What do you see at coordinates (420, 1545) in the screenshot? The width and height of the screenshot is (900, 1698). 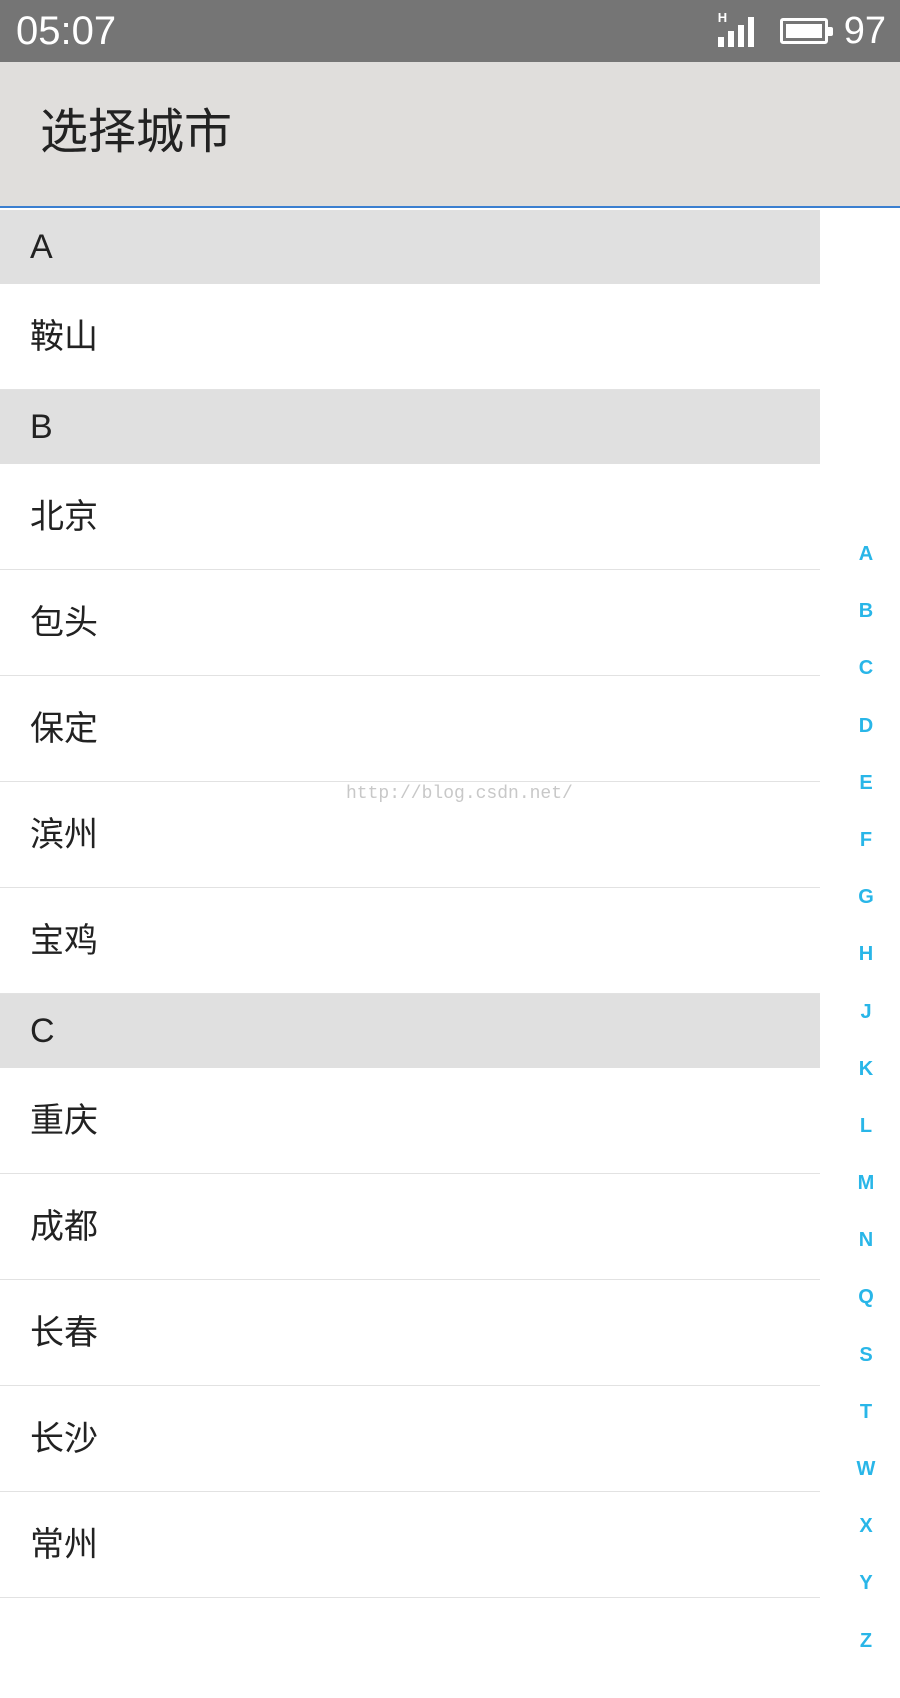 I see `city-item: 常州` at bounding box center [420, 1545].